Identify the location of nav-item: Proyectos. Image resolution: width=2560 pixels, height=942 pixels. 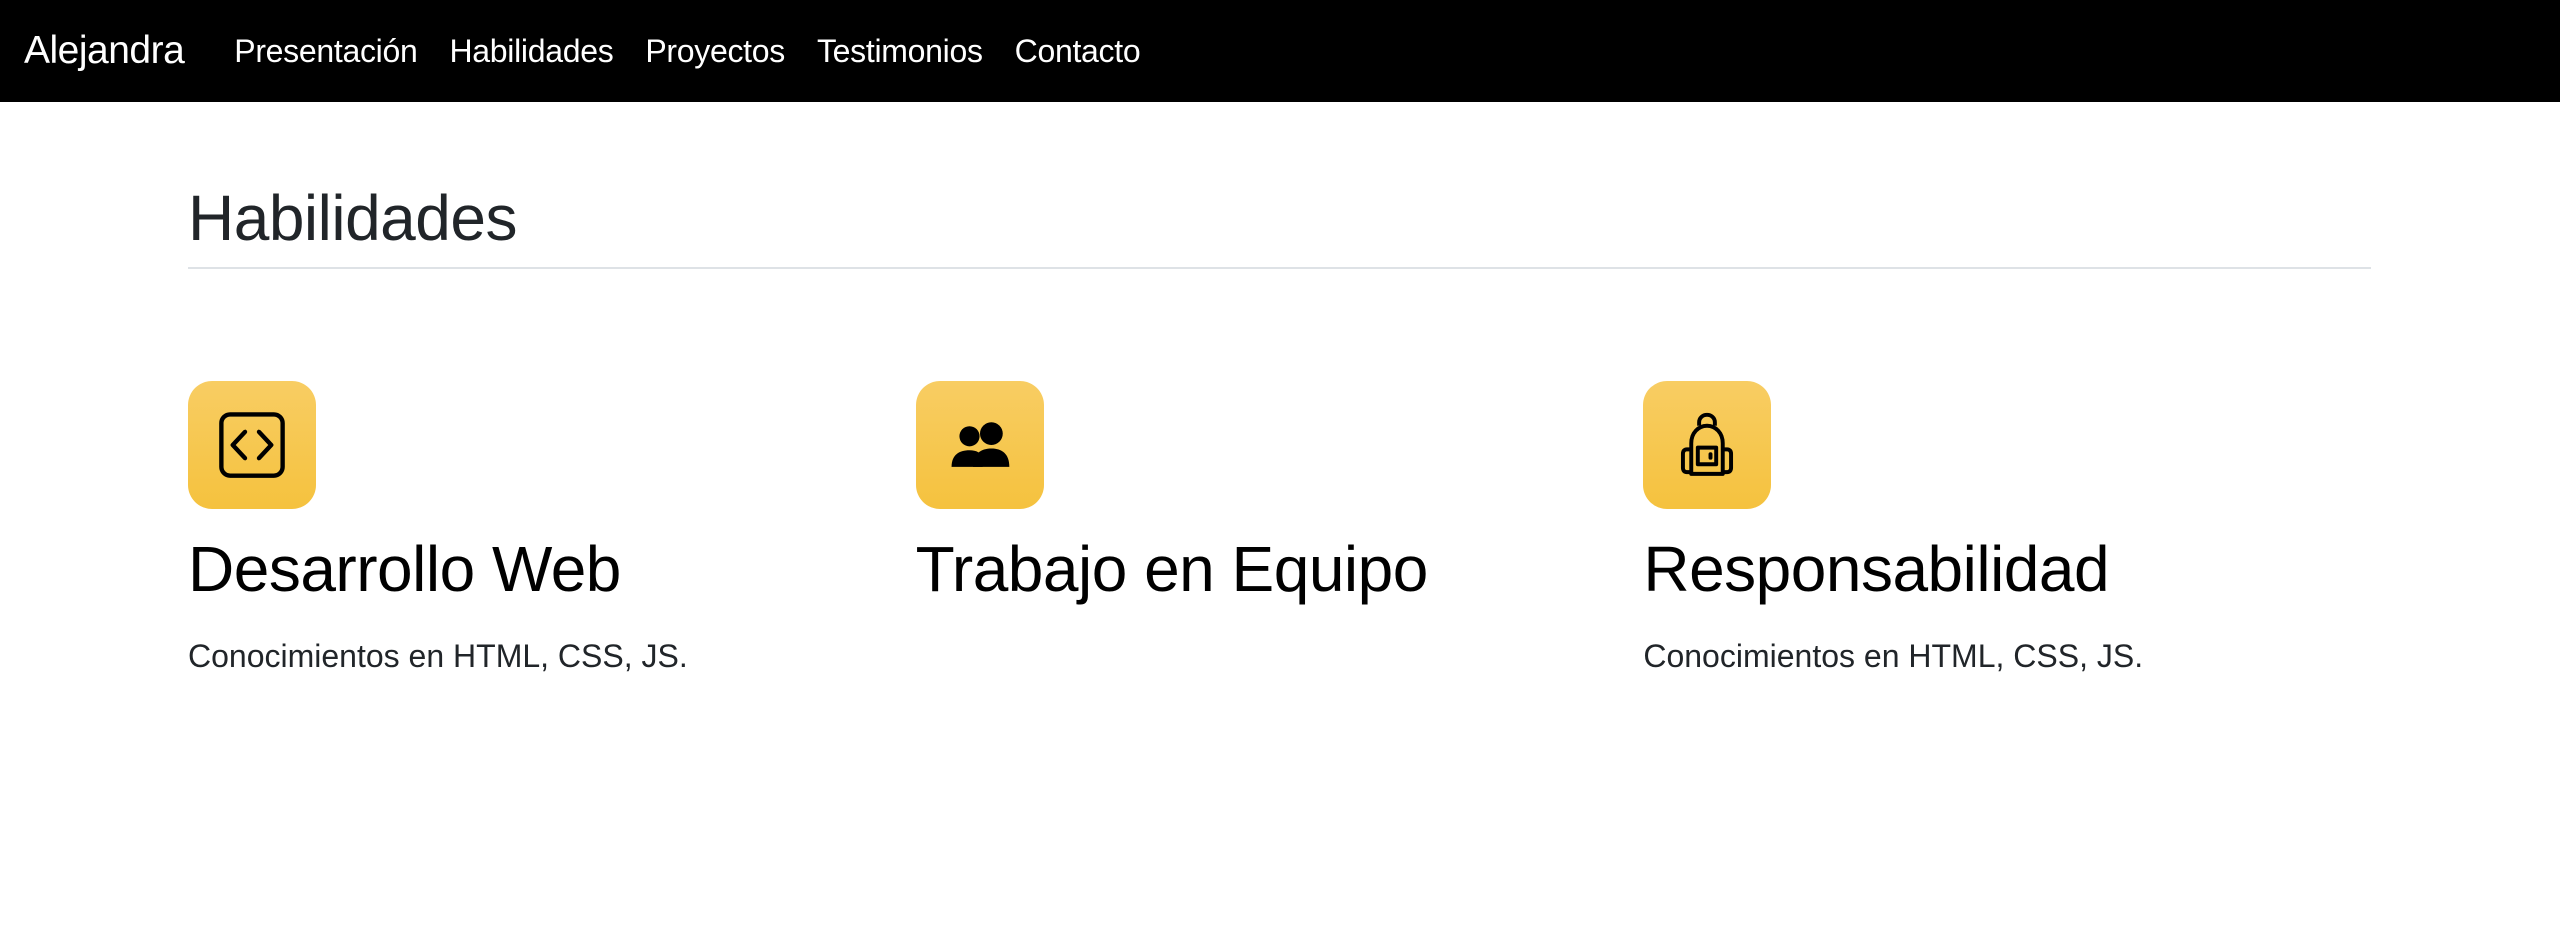
(731, 51).